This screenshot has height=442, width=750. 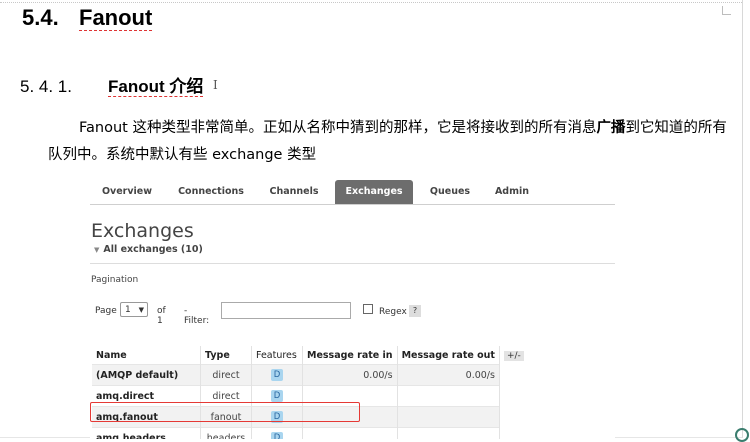 What do you see at coordinates (146, 396) in the screenshot?
I see `exchange-name-link: amq.direct` at bounding box center [146, 396].